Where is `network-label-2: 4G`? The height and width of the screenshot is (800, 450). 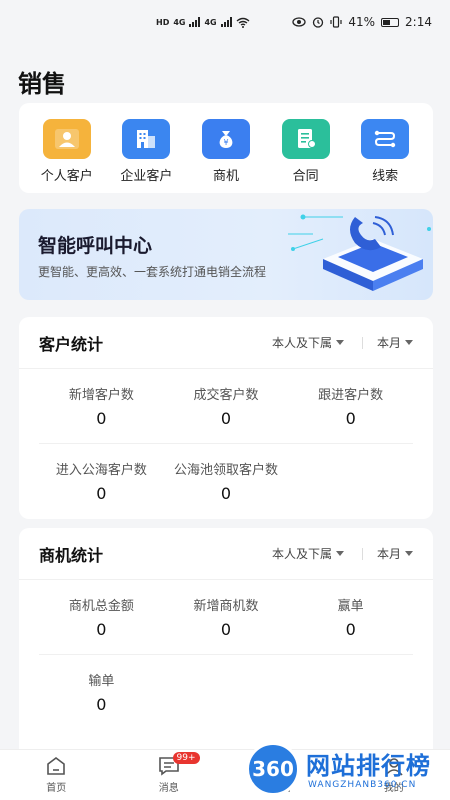 network-label-2: 4G is located at coordinates (210, 22).